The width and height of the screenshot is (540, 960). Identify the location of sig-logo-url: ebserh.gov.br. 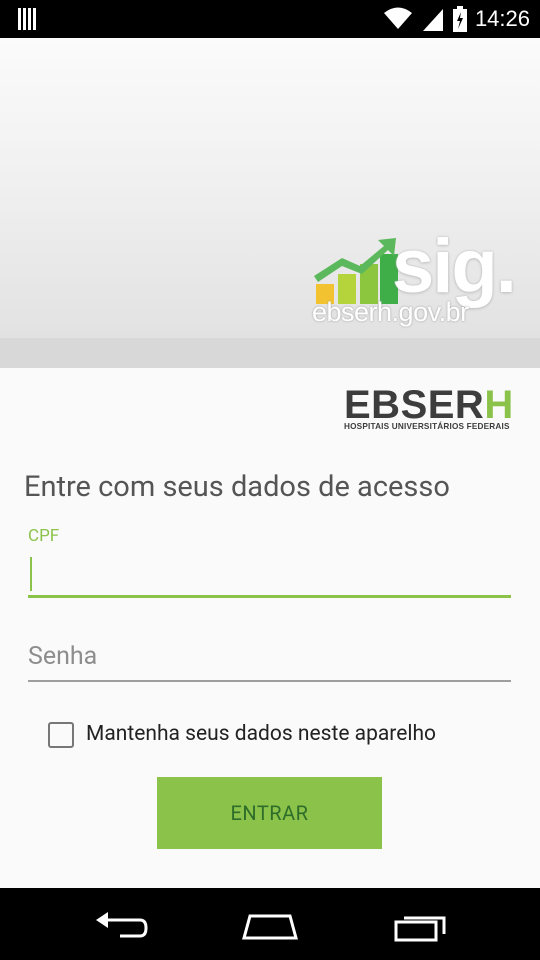
(390, 312).